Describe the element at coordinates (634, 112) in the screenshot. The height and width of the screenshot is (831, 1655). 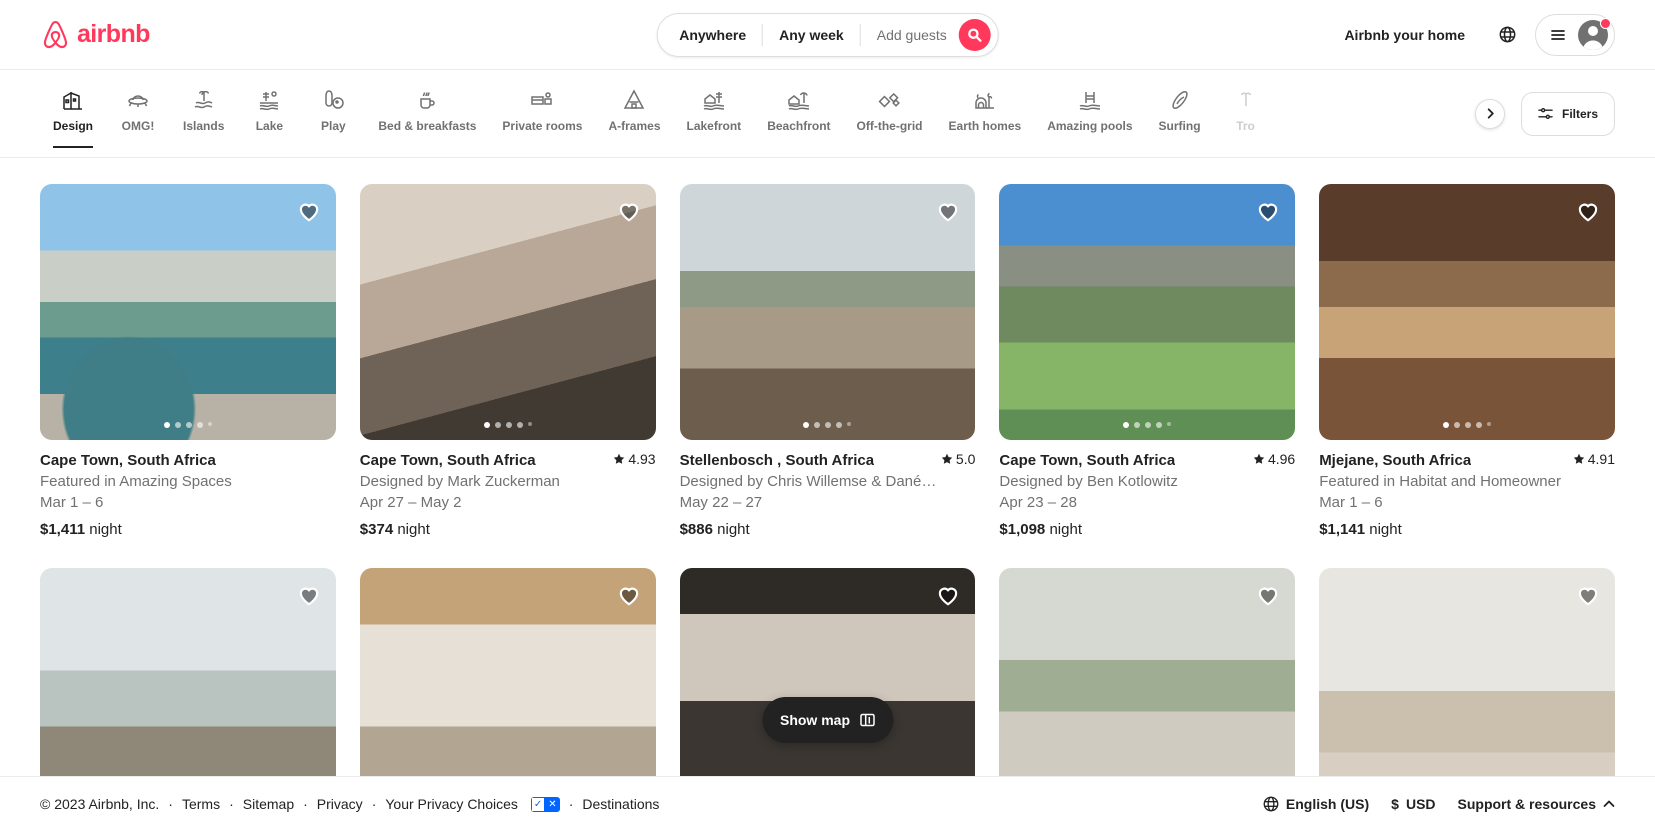
I see `category-a-frames: A-frames` at that location.